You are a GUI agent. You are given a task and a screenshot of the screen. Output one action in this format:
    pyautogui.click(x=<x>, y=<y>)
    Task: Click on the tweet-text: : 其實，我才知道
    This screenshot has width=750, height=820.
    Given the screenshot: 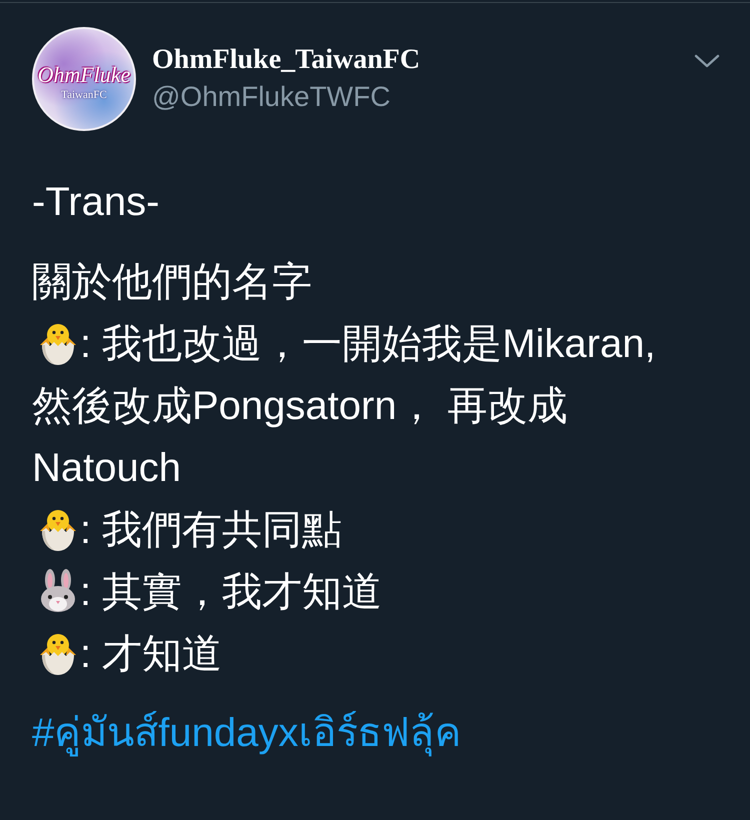 What is the action you would take?
    pyautogui.click(x=231, y=592)
    